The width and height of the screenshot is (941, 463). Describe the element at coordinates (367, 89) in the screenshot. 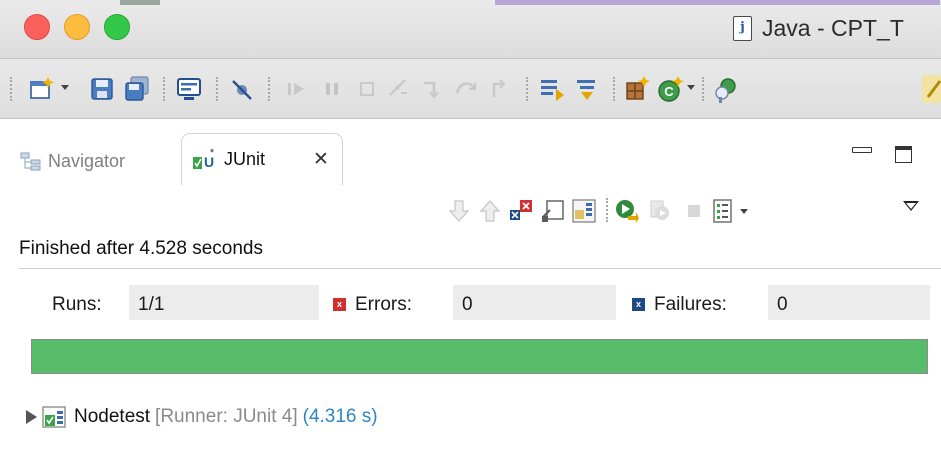

I see `terminate-icon` at that location.